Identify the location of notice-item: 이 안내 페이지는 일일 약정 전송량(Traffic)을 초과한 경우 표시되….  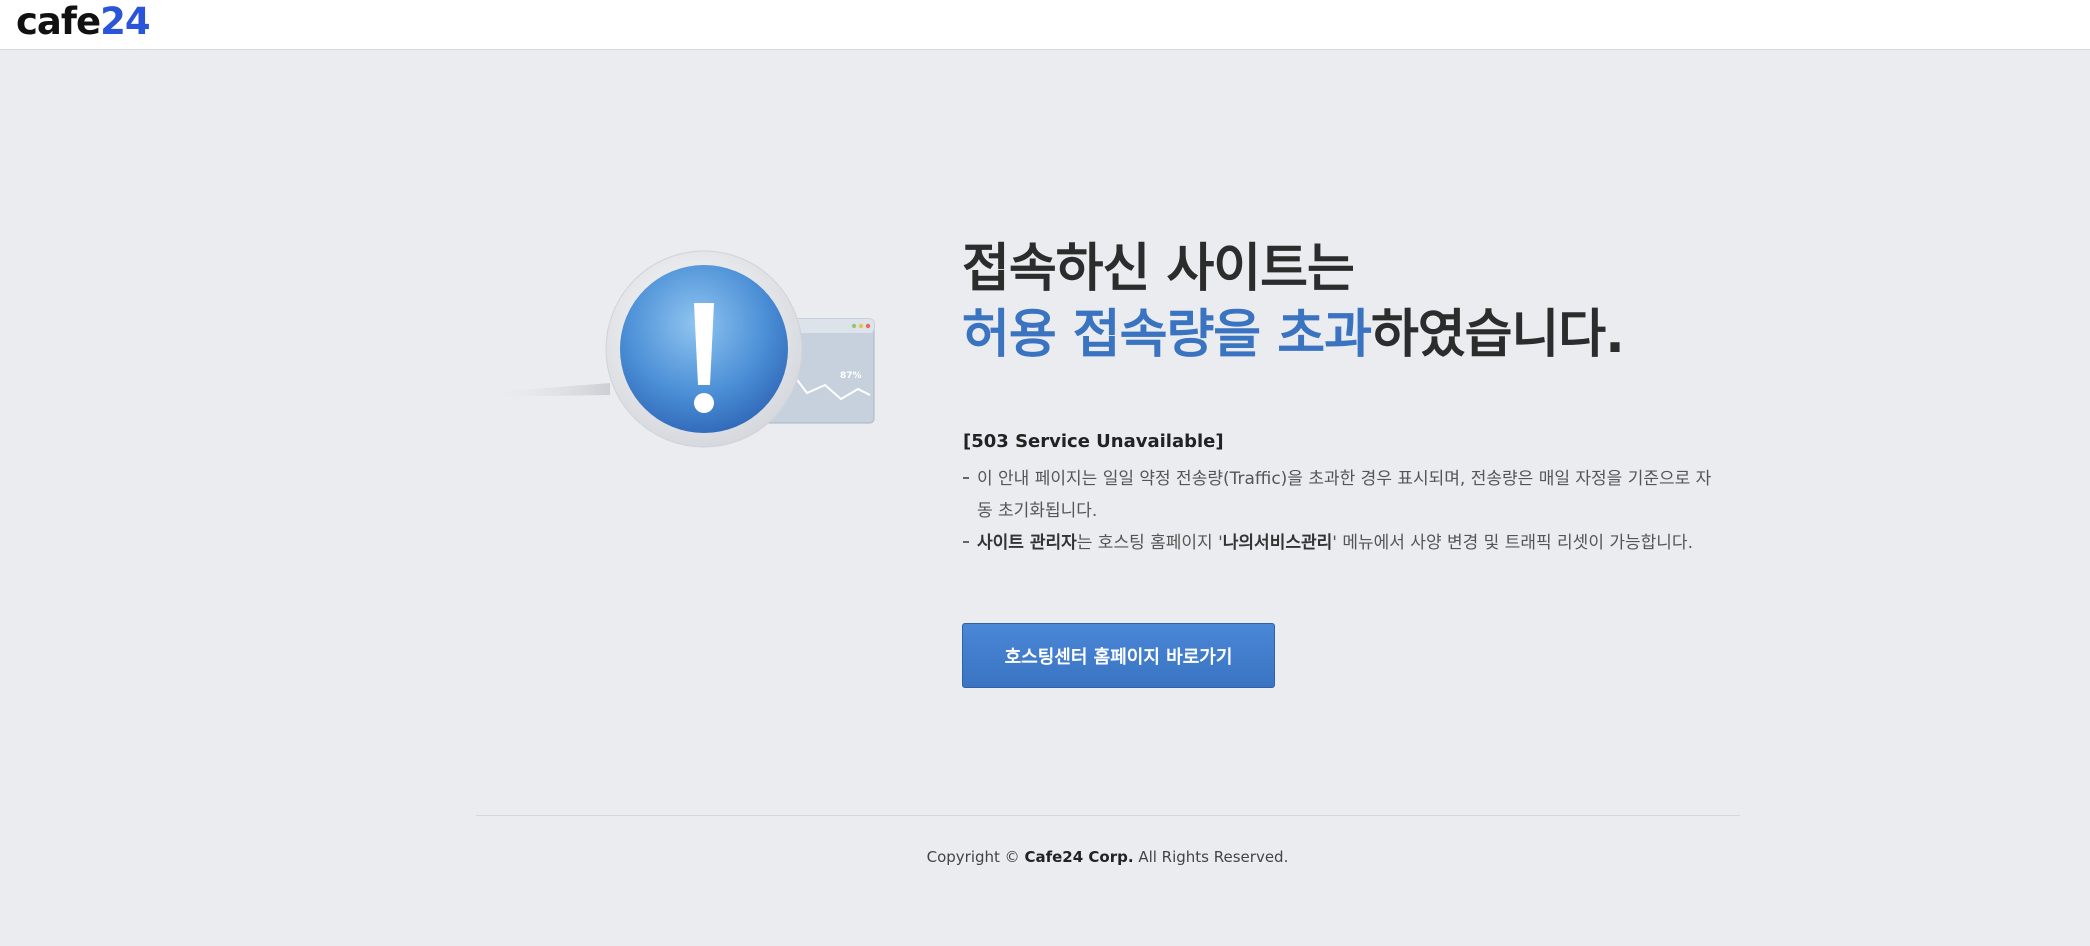
(1343, 495).